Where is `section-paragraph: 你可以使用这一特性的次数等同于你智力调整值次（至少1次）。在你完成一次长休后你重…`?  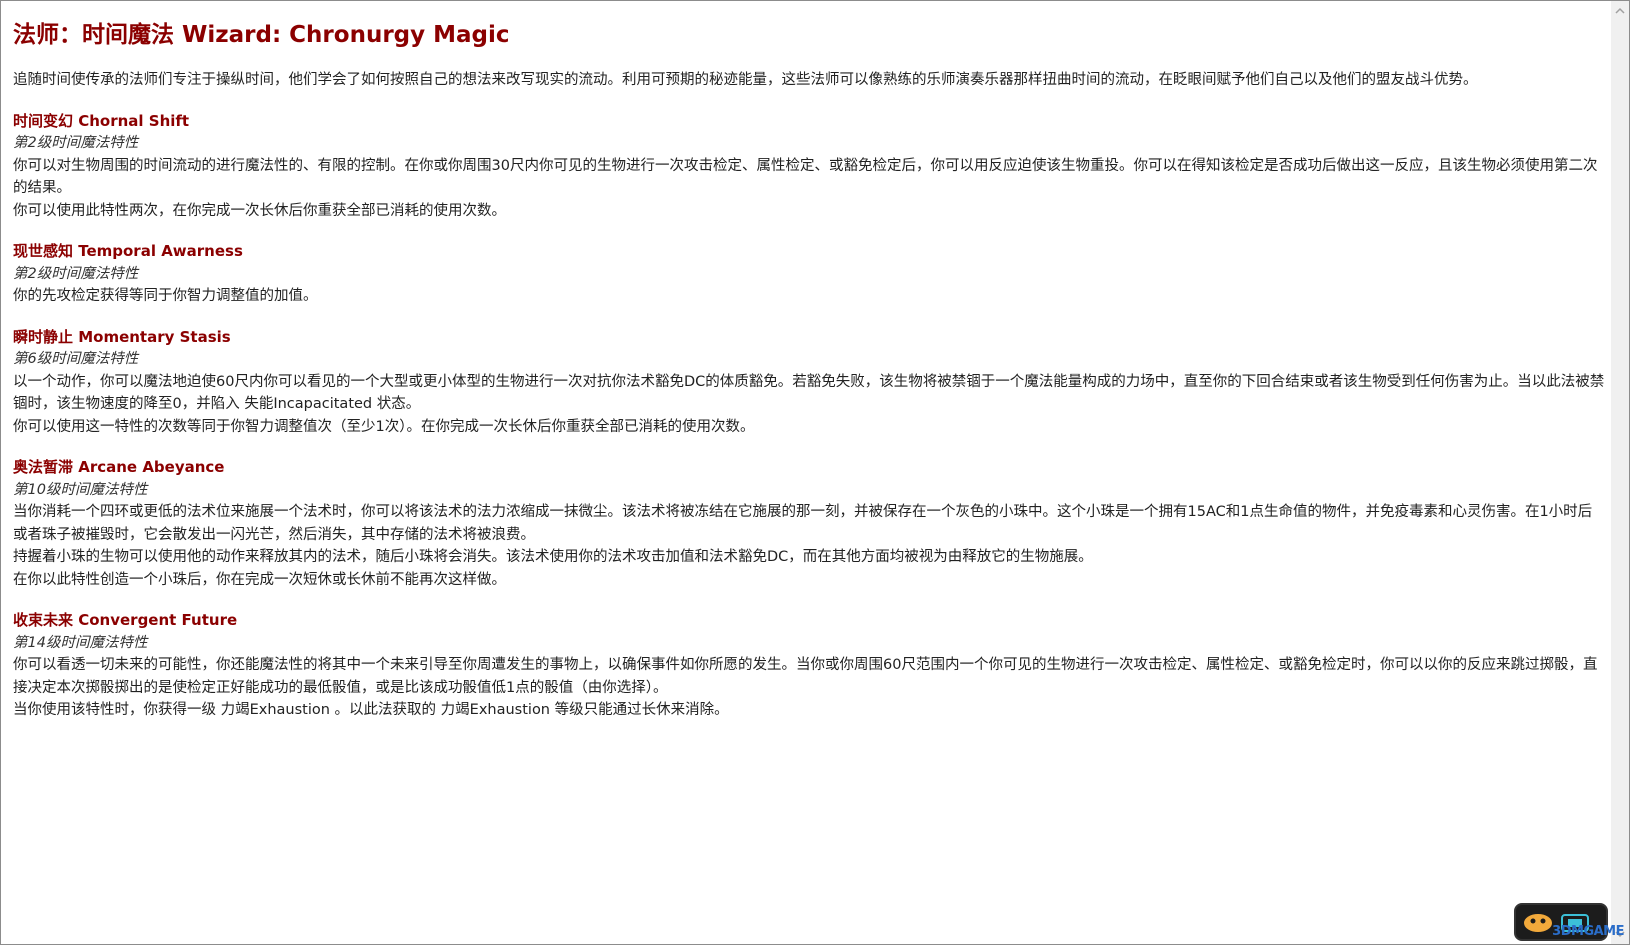
section-paragraph: 你可以使用这一特性的次数等同于你智力调整值次（至少1次）。在你完成一次长休后你重… is located at coordinates (384, 426).